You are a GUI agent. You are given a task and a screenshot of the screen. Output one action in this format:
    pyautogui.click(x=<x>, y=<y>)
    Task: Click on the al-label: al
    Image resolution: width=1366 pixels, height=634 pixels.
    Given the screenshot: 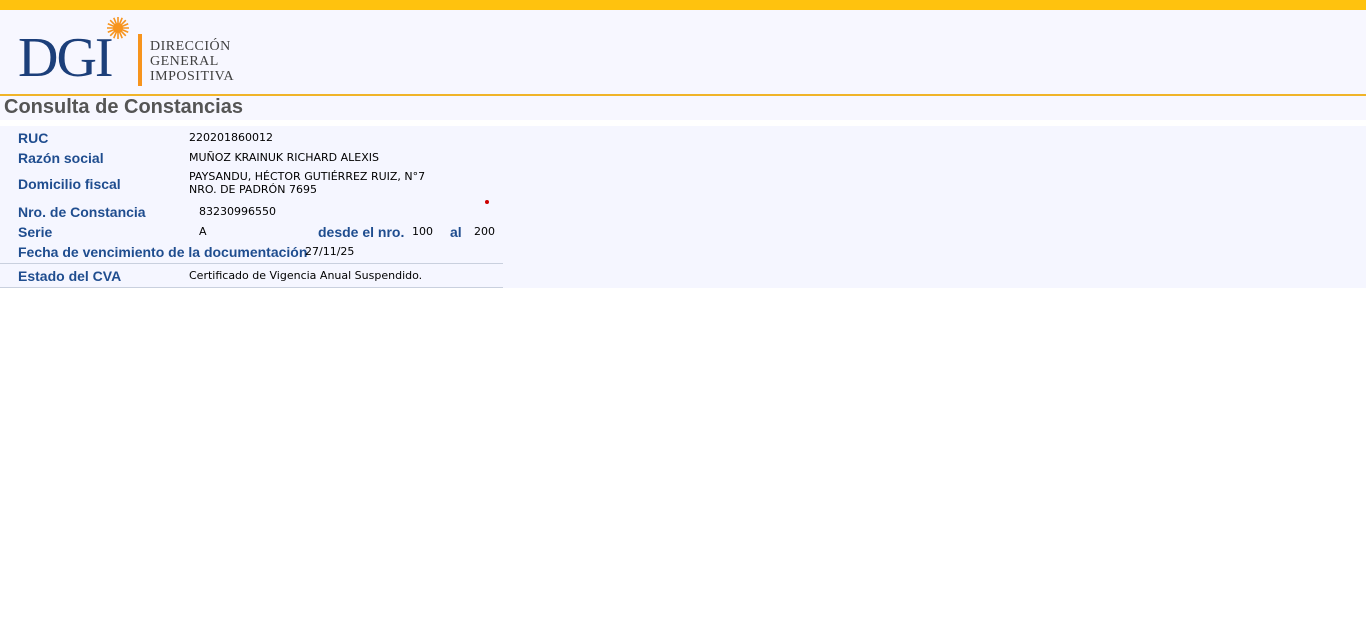 What is the action you would take?
    pyautogui.click(x=456, y=232)
    